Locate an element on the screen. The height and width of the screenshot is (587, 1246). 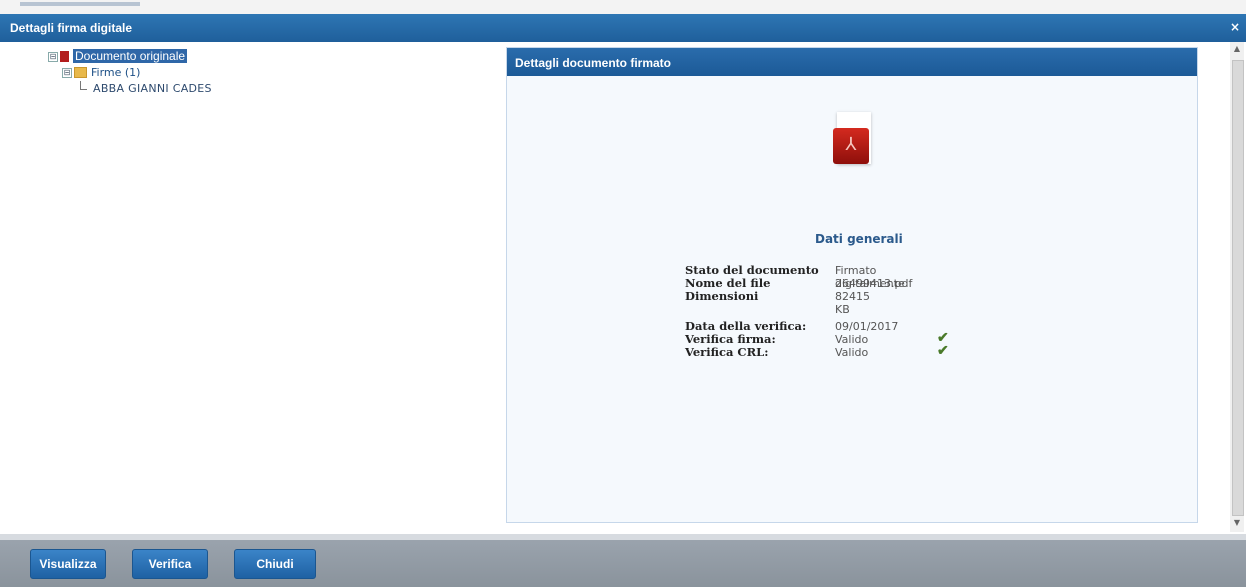
dialog-title: Dettagli firma digitale is located at coordinates (71, 28).